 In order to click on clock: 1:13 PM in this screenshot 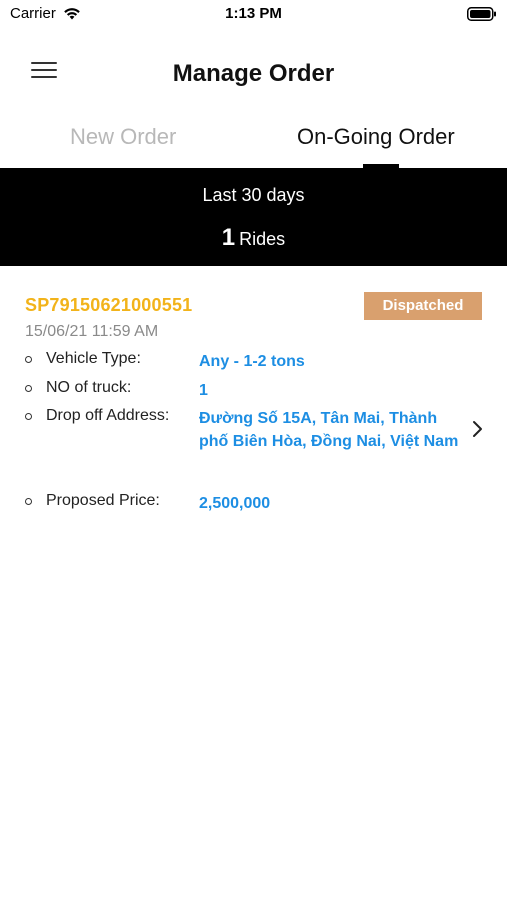, I will do `click(253, 13)`.